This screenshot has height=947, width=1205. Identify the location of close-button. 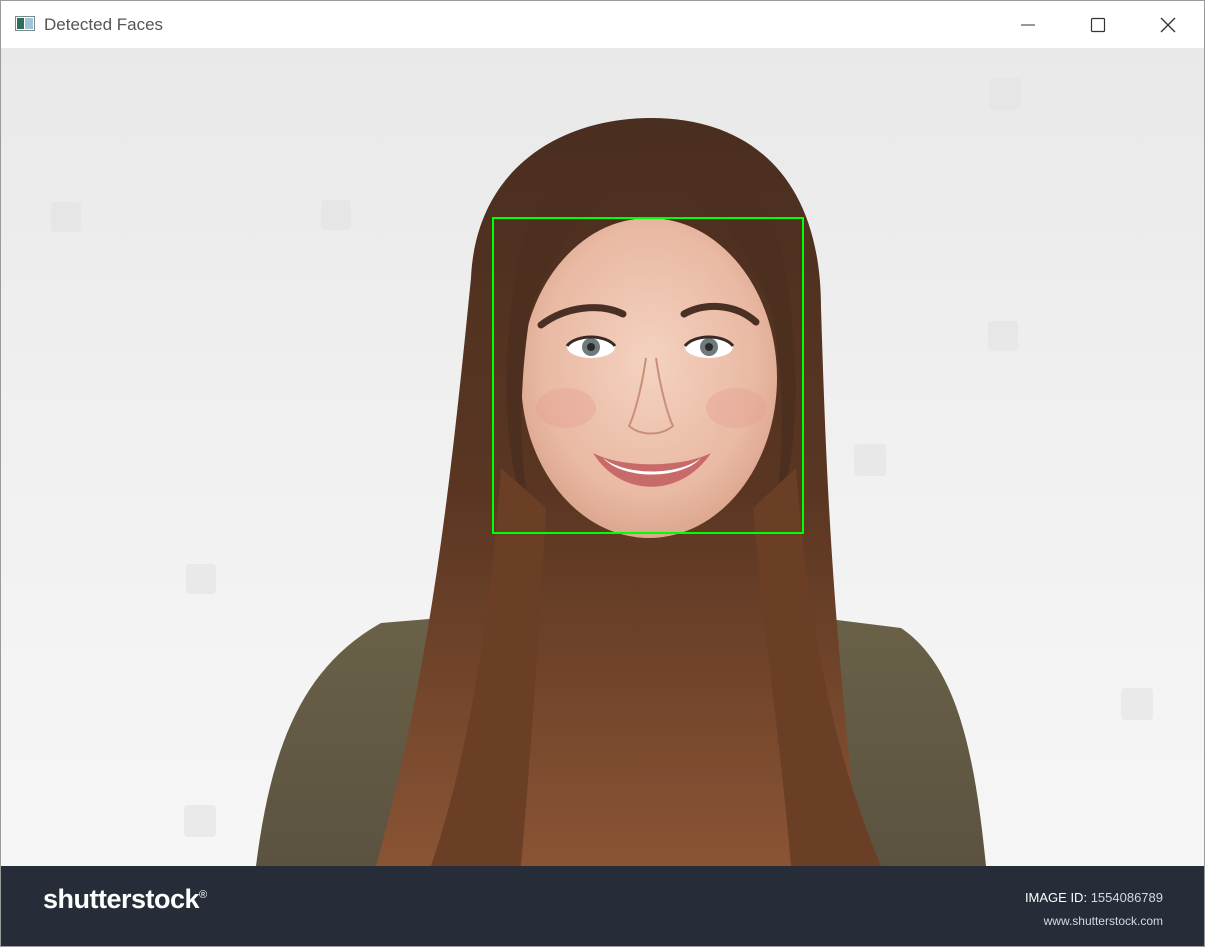
(1168, 24).